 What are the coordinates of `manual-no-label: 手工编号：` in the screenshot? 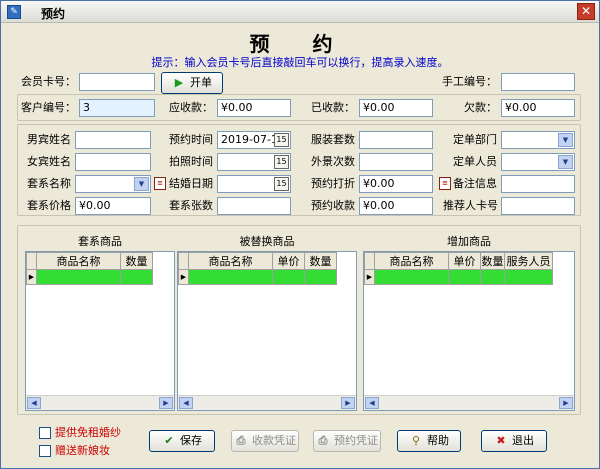 It's located at (469, 81).